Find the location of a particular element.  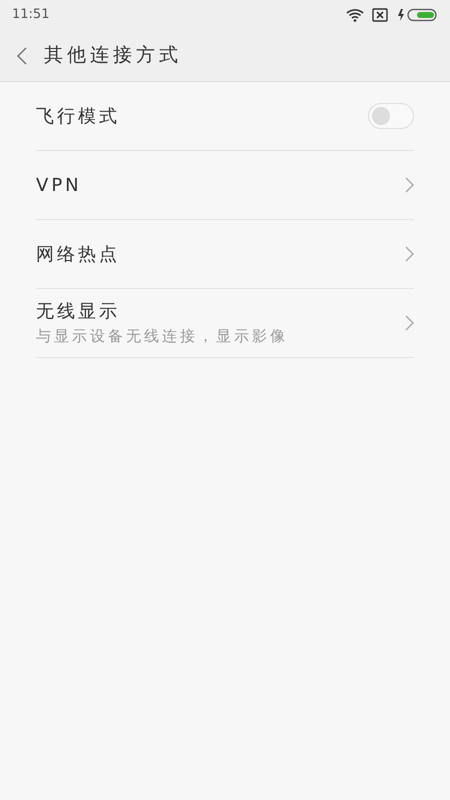

row-label: 飞行模式 is located at coordinates (78, 116).